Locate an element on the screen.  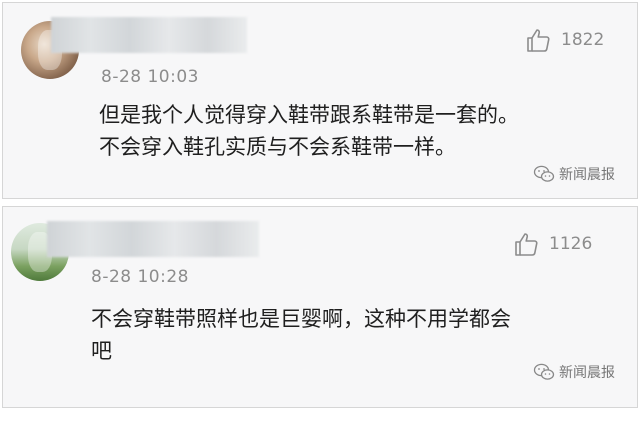
comment-line: 不会穿入鞋孔实质与不会系鞋带一样。 is located at coordinates (277, 147).